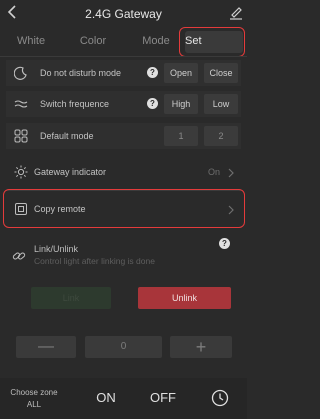 The image size is (320, 419). Describe the element at coordinates (19, 256) in the screenshot. I see `link-icon` at that location.